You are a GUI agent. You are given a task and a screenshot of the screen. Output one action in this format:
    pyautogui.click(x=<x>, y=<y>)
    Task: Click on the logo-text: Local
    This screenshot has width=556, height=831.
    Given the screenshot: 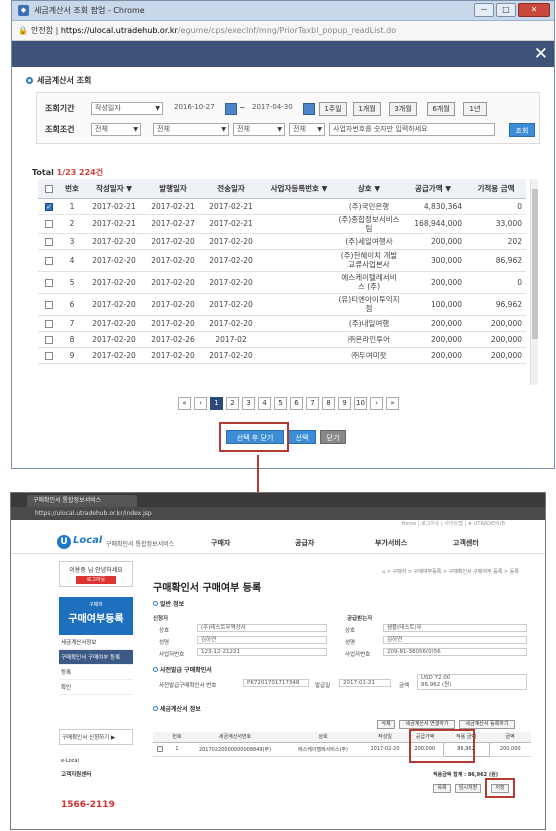 What is the action you would take?
    pyautogui.click(x=87, y=540)
    